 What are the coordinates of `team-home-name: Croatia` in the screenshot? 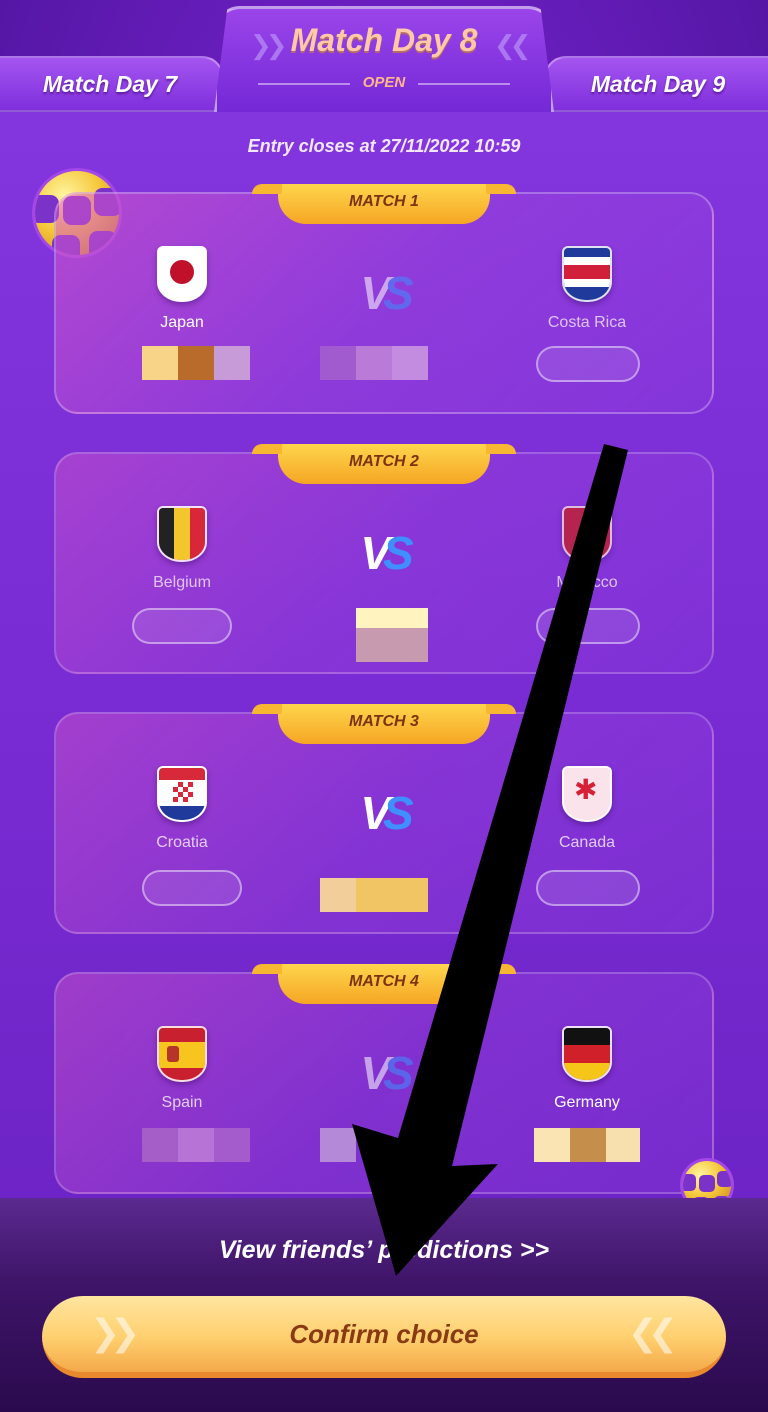 It's located at (182, 842).